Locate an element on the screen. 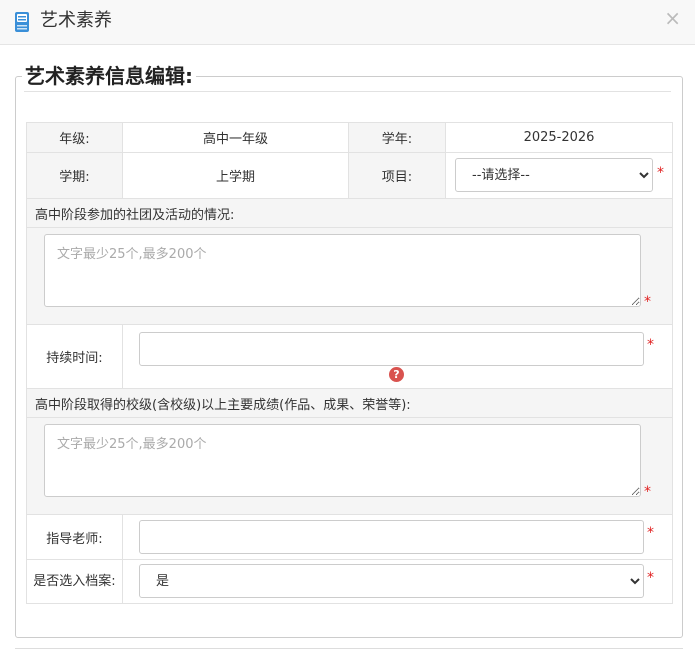 This screenshot has height=651, width=695. achievements-cell: * is located at coordinates (349, 466).